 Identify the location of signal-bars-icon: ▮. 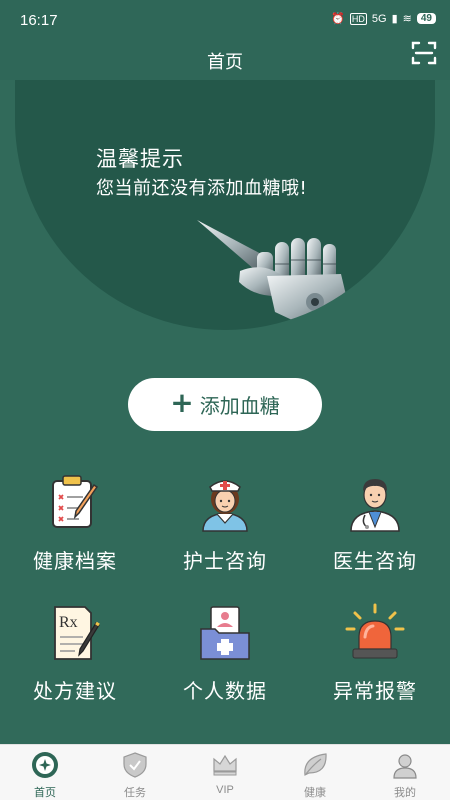
(394, 19).